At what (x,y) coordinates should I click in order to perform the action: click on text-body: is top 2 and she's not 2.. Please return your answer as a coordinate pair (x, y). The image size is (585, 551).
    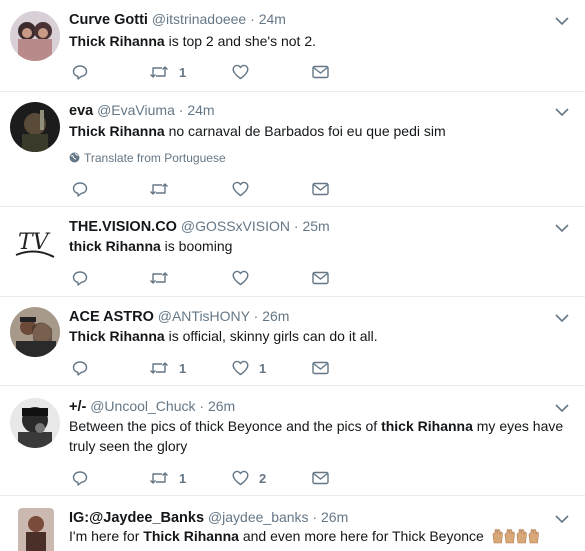
    Looking at the image, I should click on (240, 41).